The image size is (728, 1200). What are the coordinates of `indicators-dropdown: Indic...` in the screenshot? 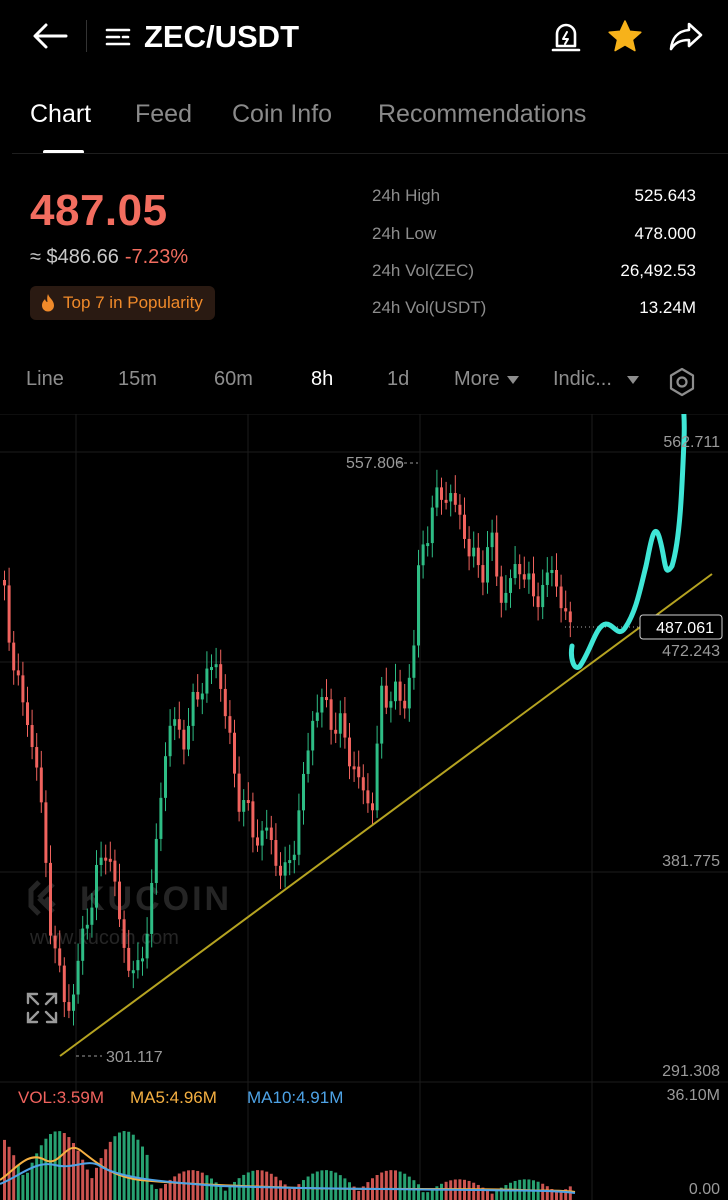 It's located at (596, 379).